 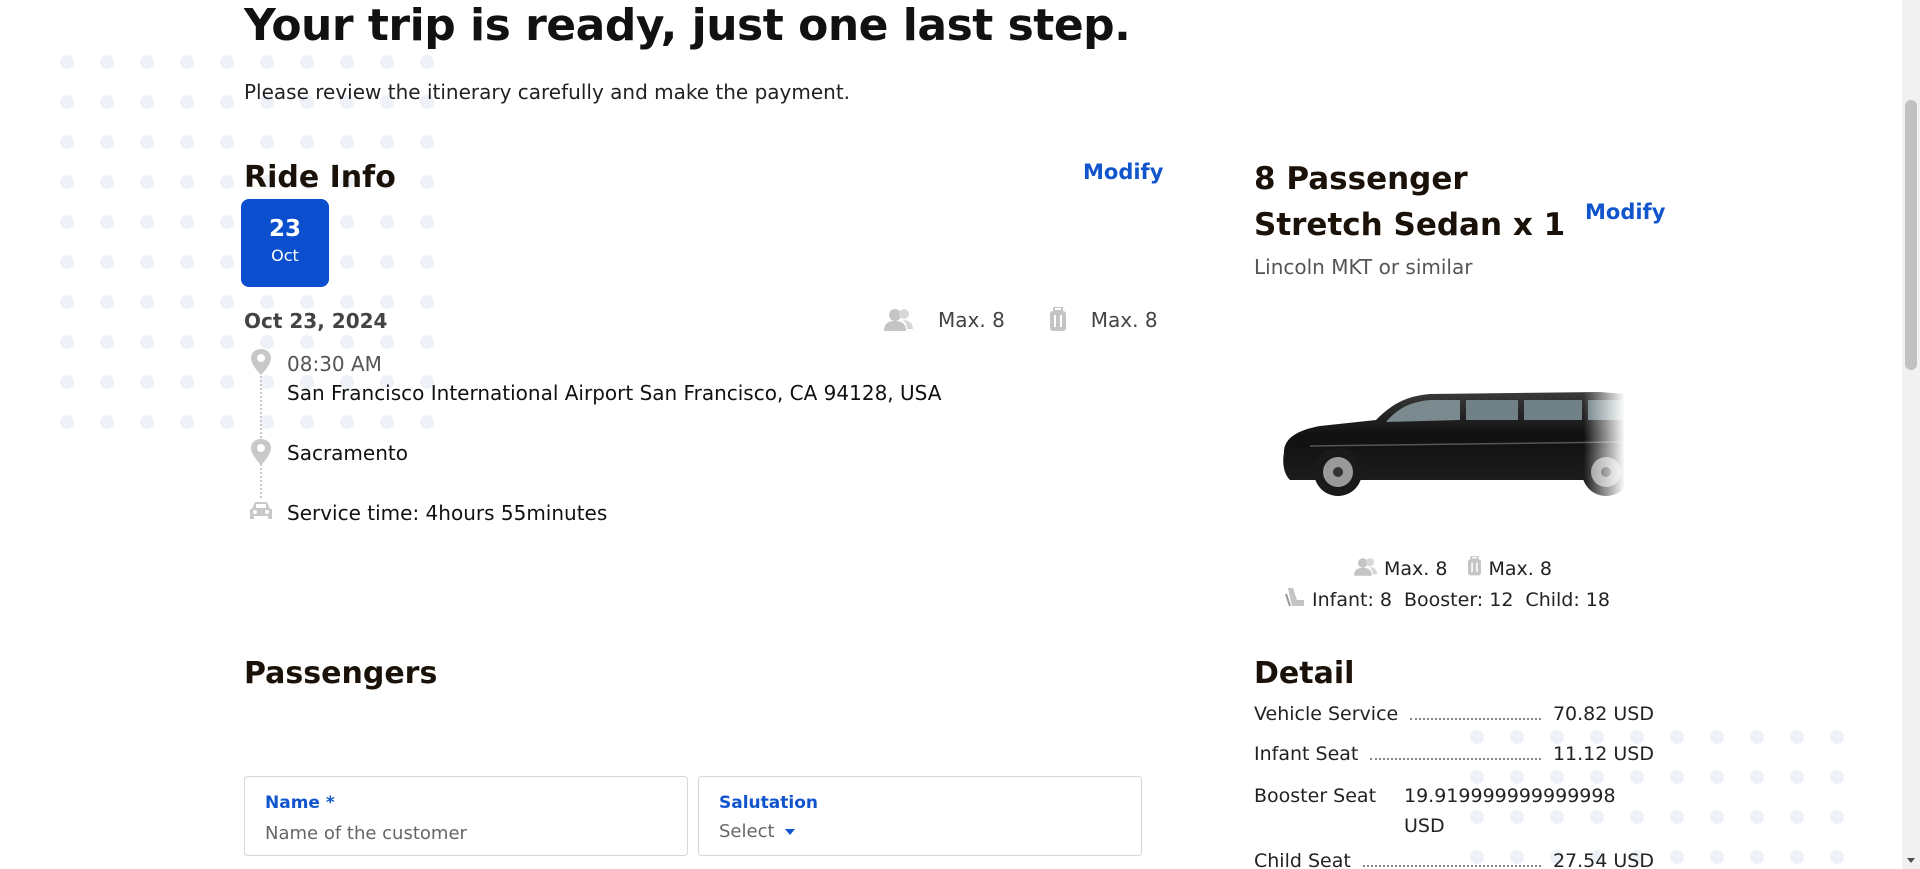 What do you see at coordinates (687, 25) in the screenshot?
I see `page-title: Your trip is ready, just one last step.` at bounding box center [687, 25].